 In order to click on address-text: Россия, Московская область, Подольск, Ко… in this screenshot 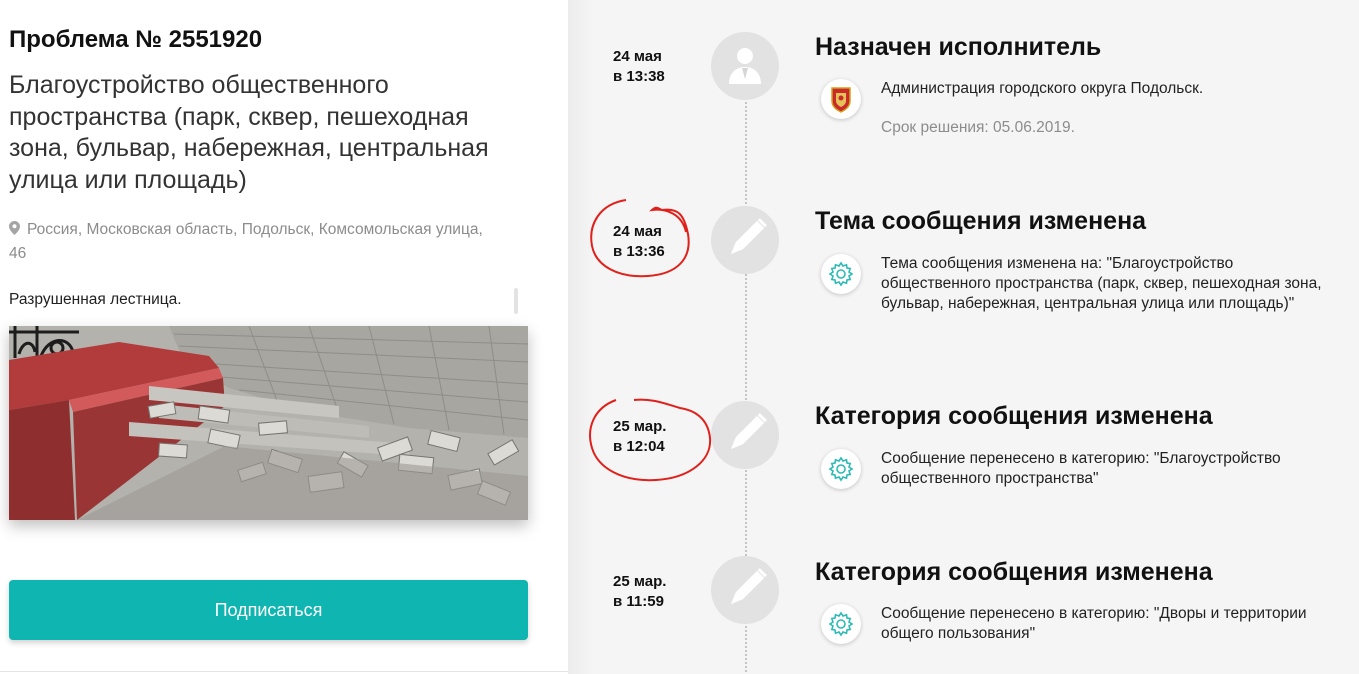, I will do `click(246, 241)`.